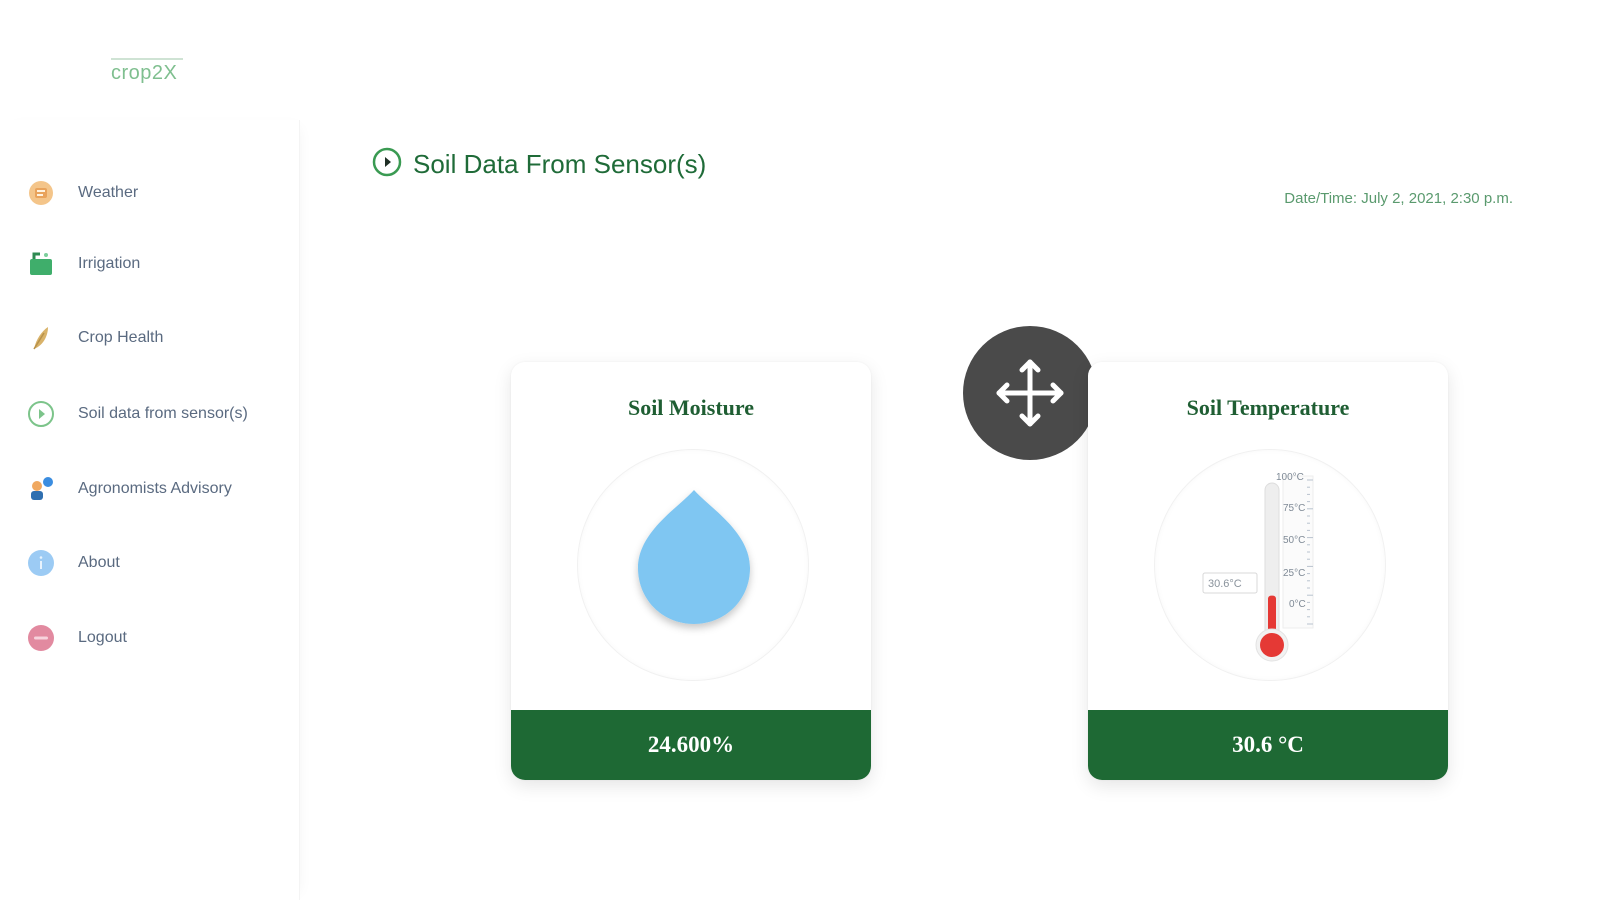  Describe the element at coordinates (72, 563) in the screenshot. I see `sidebar-item-about: About` at that location.